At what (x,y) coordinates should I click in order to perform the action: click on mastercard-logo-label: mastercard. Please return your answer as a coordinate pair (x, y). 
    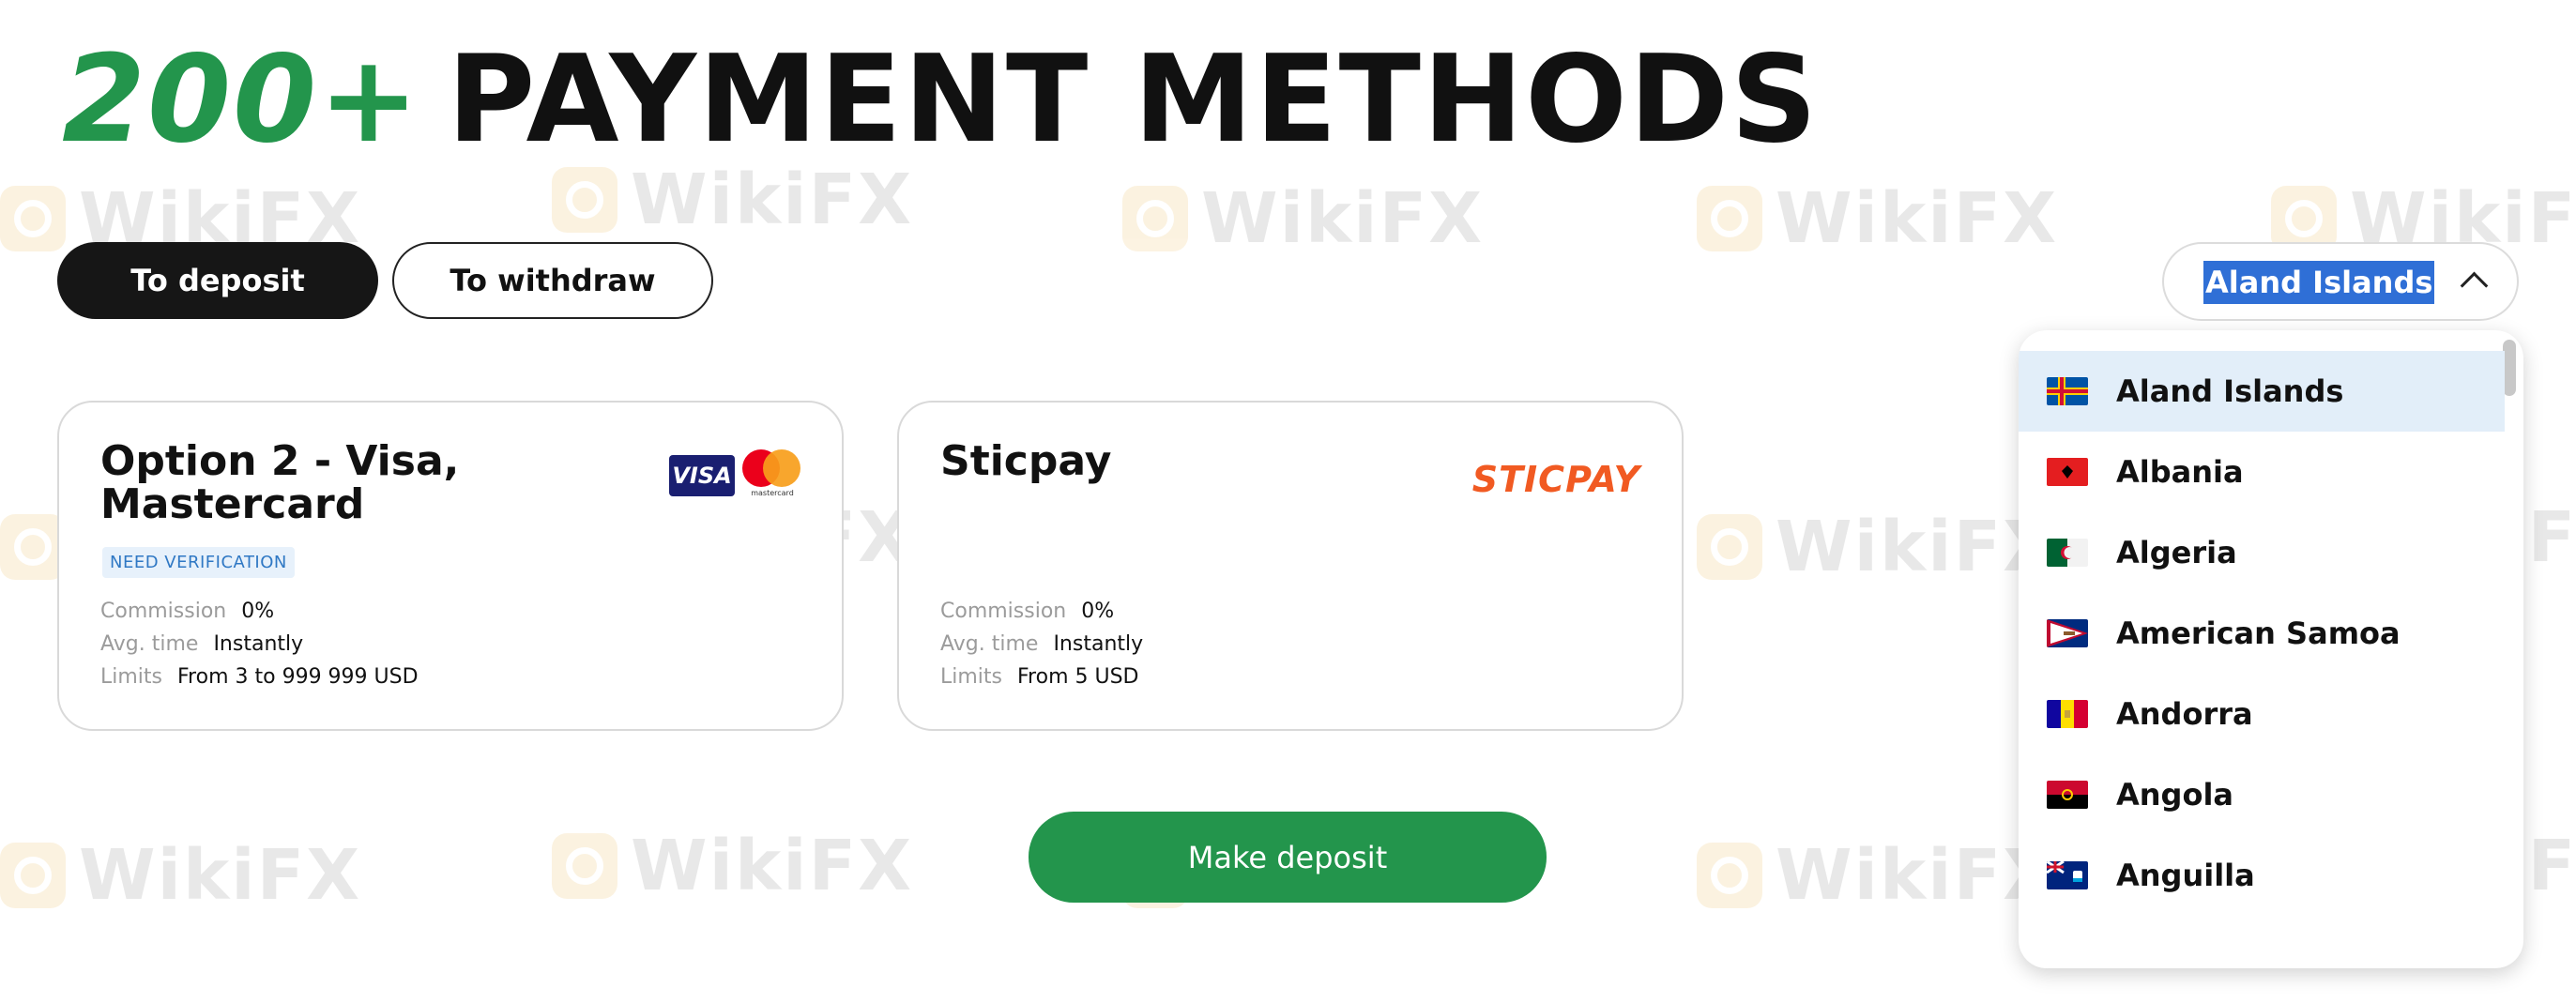
    Looking at the image, I should click on (772, 493).